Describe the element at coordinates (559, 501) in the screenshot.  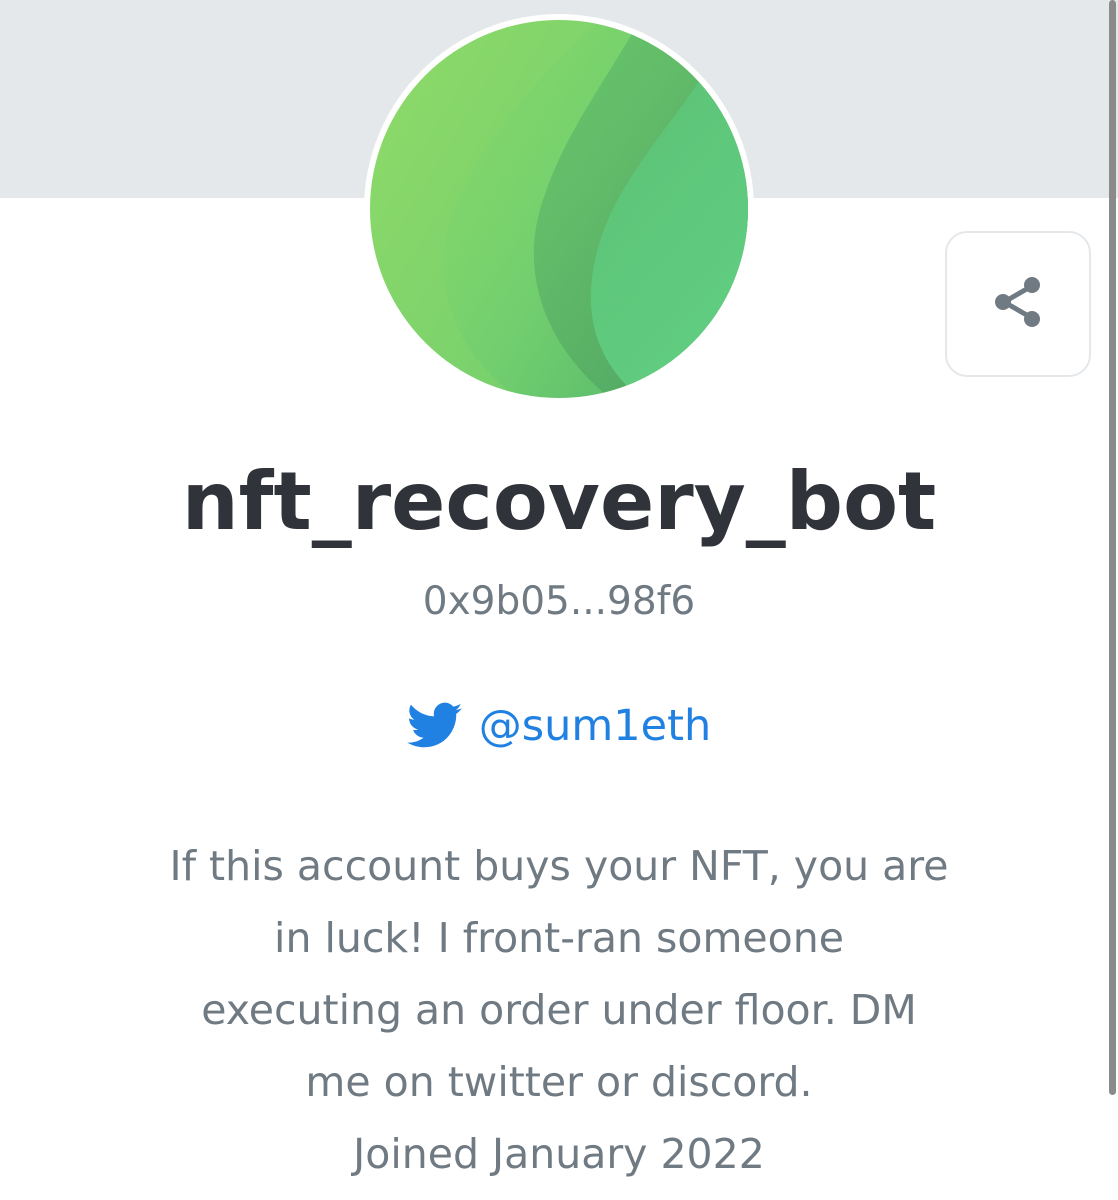
I see `profile-username: nft_recovery_bot` at that location.